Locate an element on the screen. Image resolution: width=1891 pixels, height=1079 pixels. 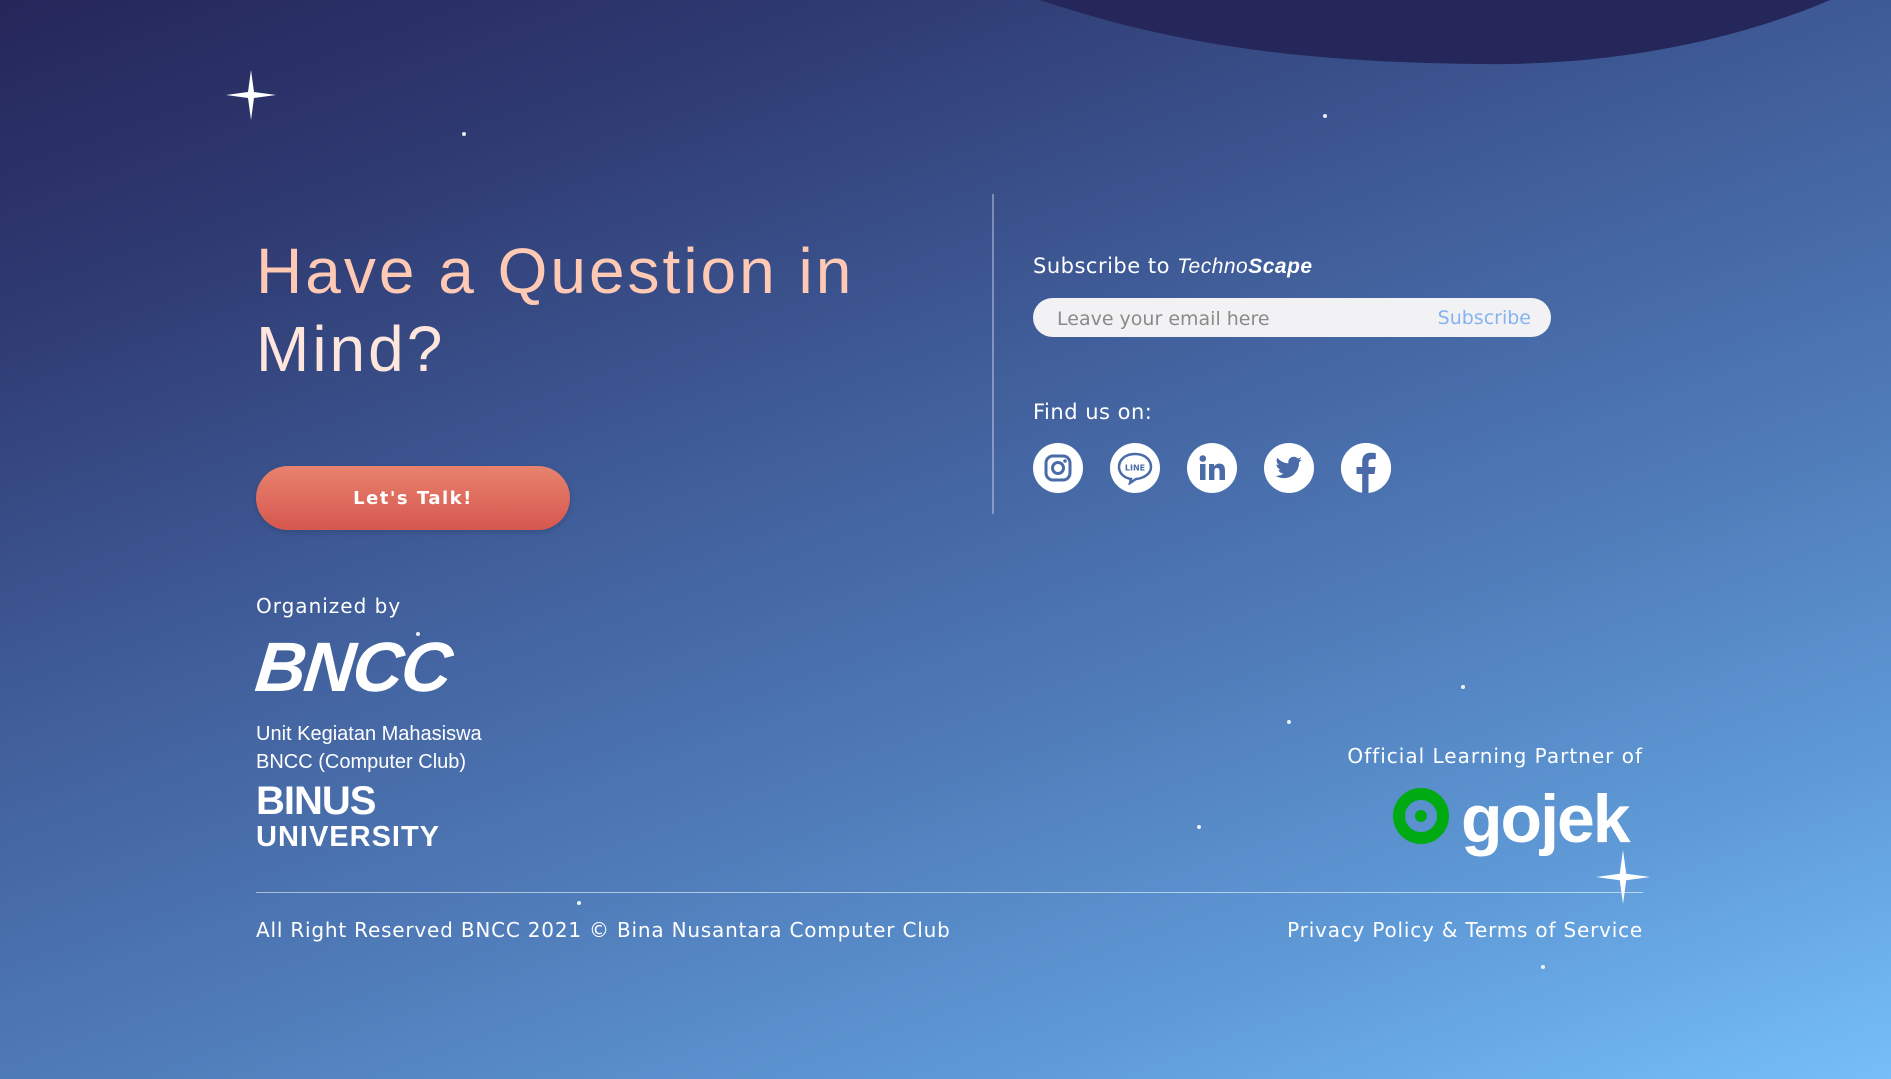
partner-label: Official Learning Partner of is located at coordinates (1495, 756).